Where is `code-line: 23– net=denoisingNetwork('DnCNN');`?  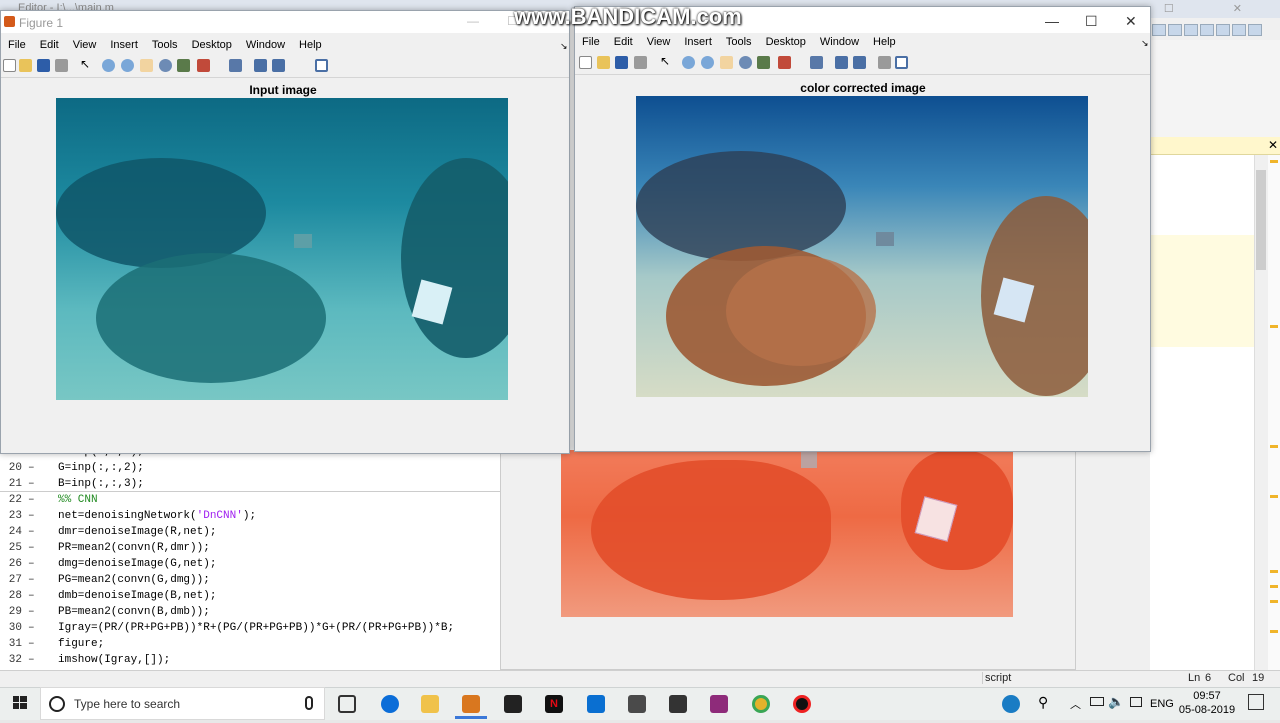 code-line: 23– net=denoisingNetwork('DnCNN'); is located at coordinates (250, 516).